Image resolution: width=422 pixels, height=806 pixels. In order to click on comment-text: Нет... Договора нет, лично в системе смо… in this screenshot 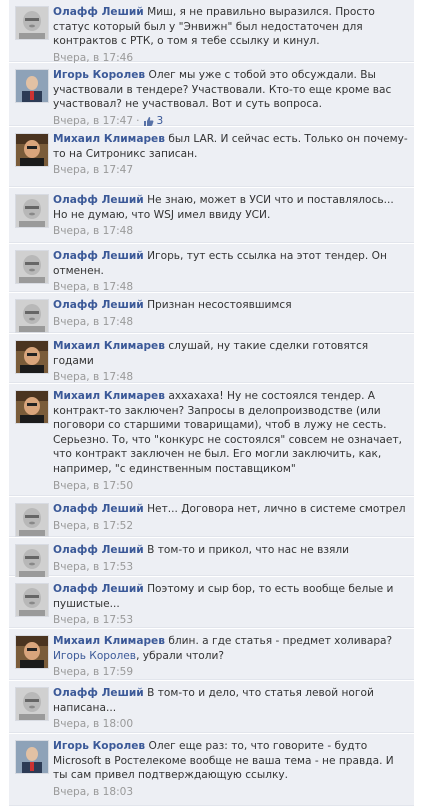, I will do `click(276, 509)`.